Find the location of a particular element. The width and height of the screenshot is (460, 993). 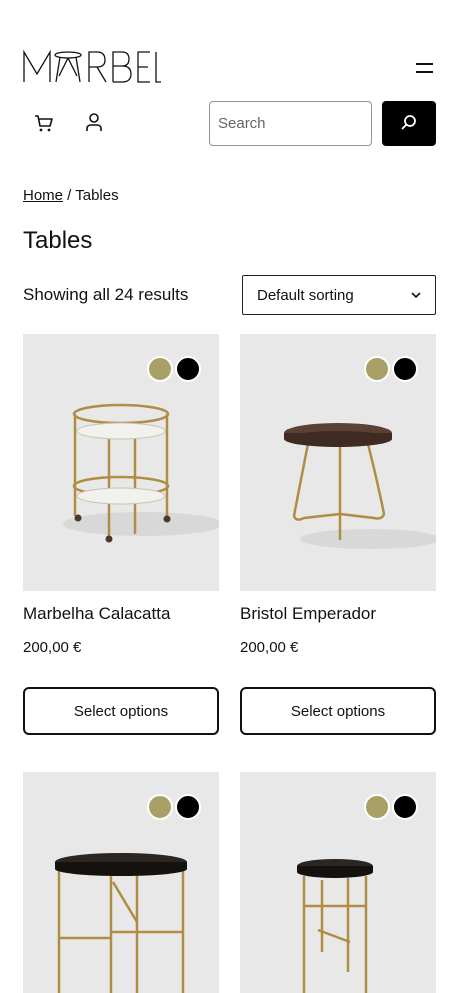

chevron-down-icon is located at coordinates (416, 295).